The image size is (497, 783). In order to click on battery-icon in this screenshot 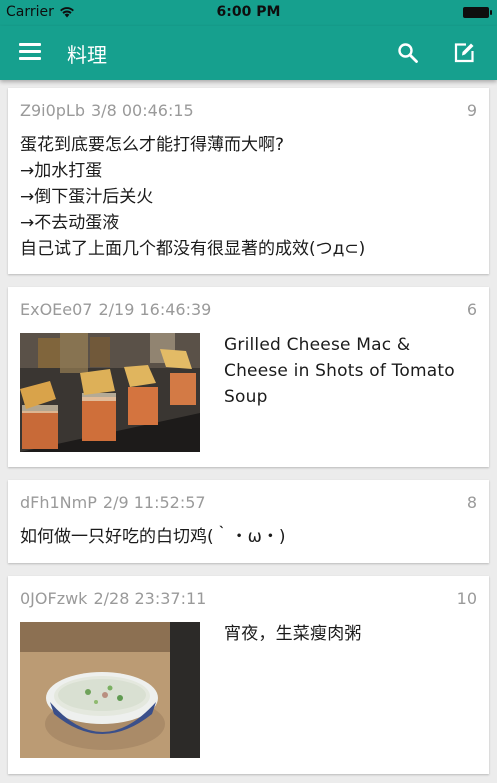, I will do `click(477, 12)`.